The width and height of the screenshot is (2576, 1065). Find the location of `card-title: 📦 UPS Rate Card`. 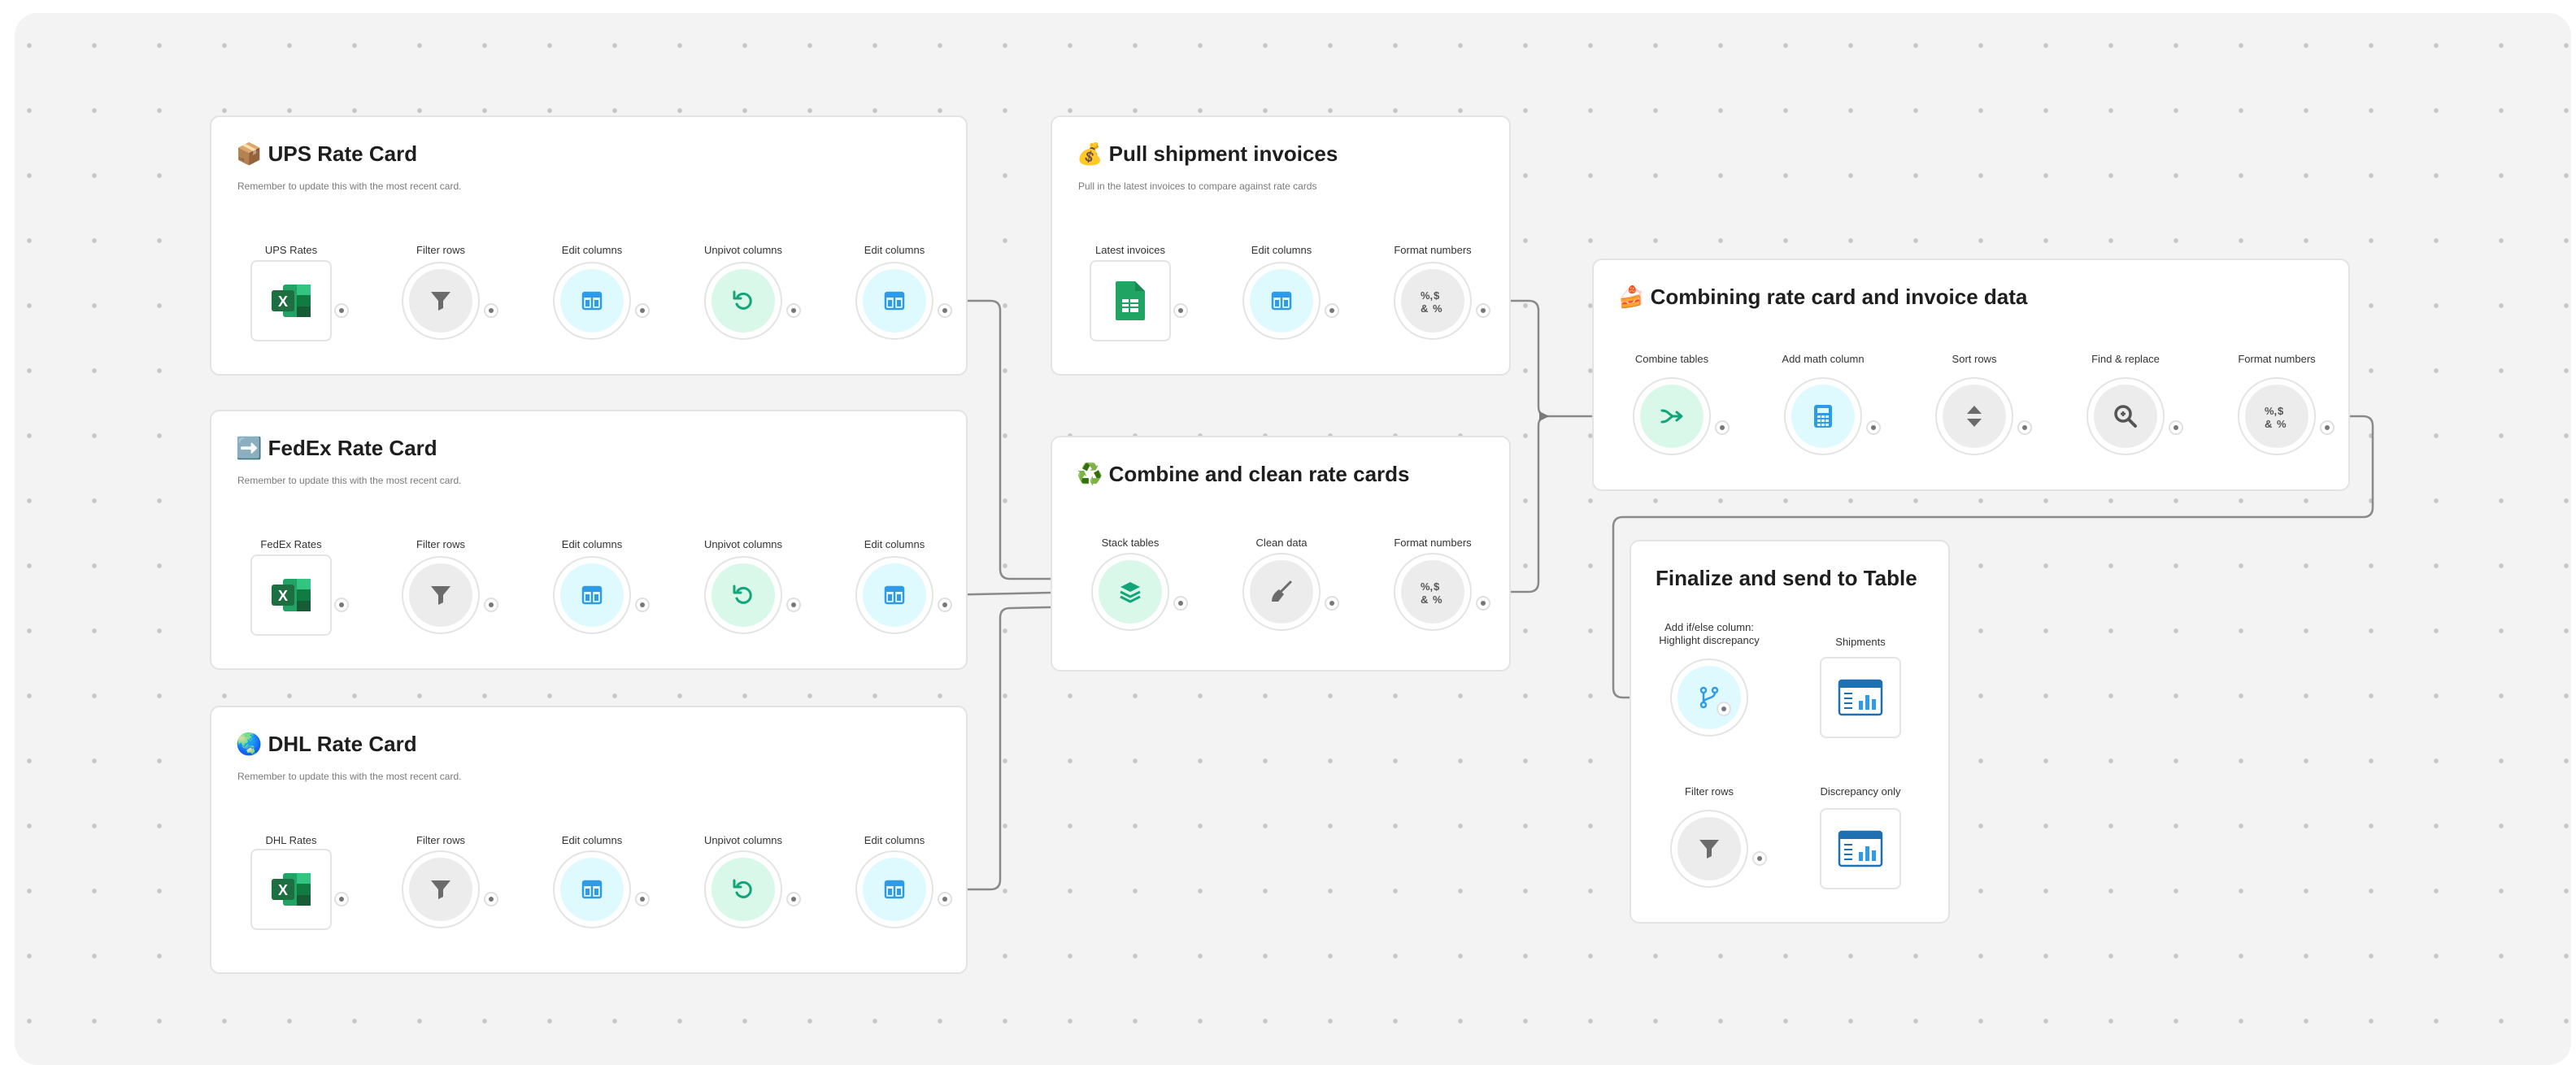

card-title: 📦 UPS Rate Card is located at coordinates (327, 154).